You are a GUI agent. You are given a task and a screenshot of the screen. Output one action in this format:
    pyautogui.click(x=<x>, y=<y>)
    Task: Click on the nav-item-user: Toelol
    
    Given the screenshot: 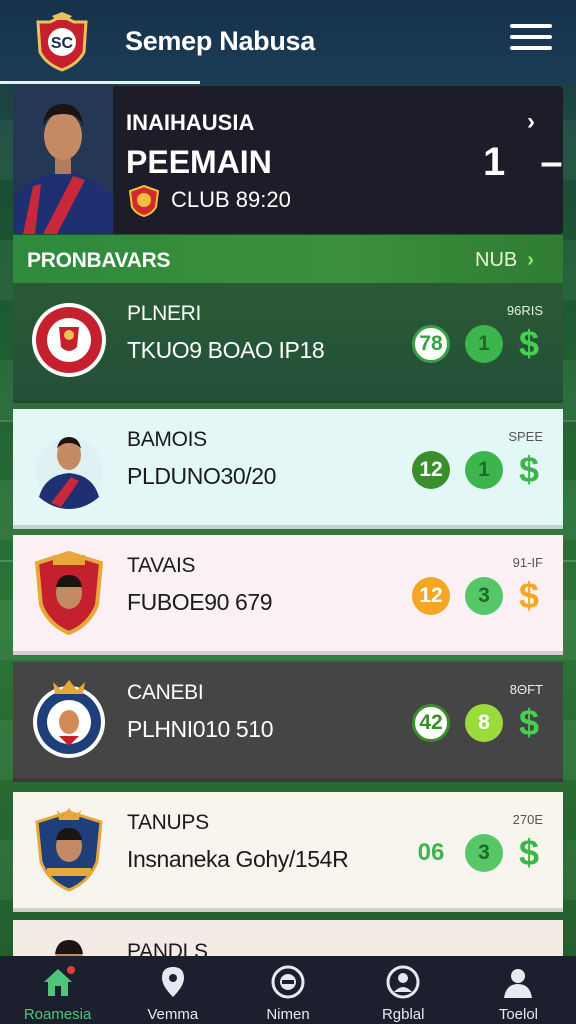 What is the action you would take?
    pyautogui.click(x=518, y=990)
    